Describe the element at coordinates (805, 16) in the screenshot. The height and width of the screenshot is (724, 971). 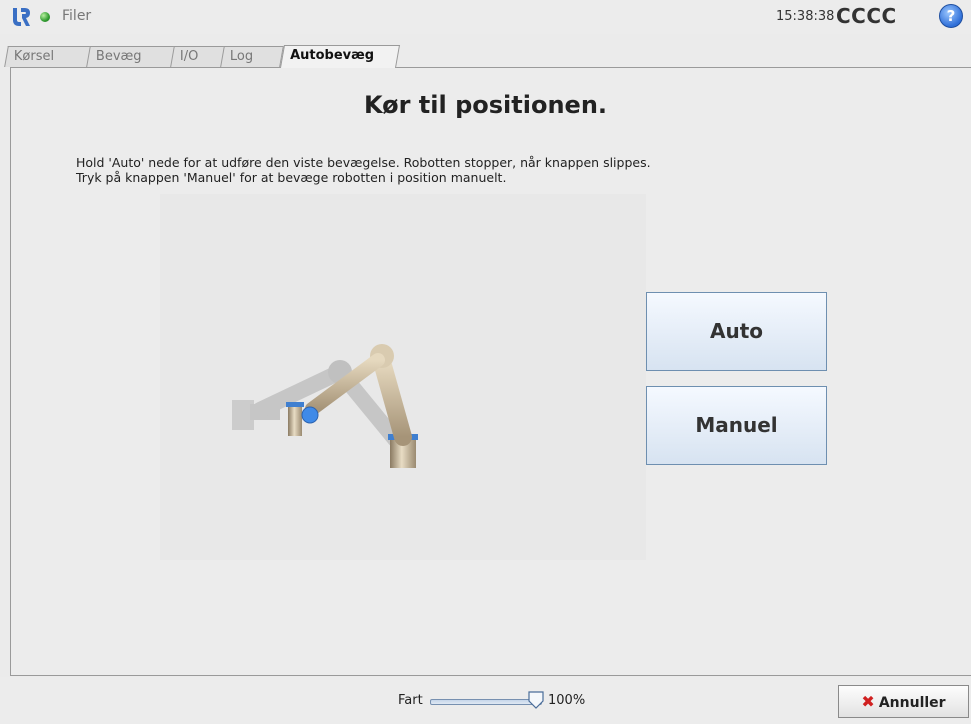
I see `clock: 15:38:38` at that location.